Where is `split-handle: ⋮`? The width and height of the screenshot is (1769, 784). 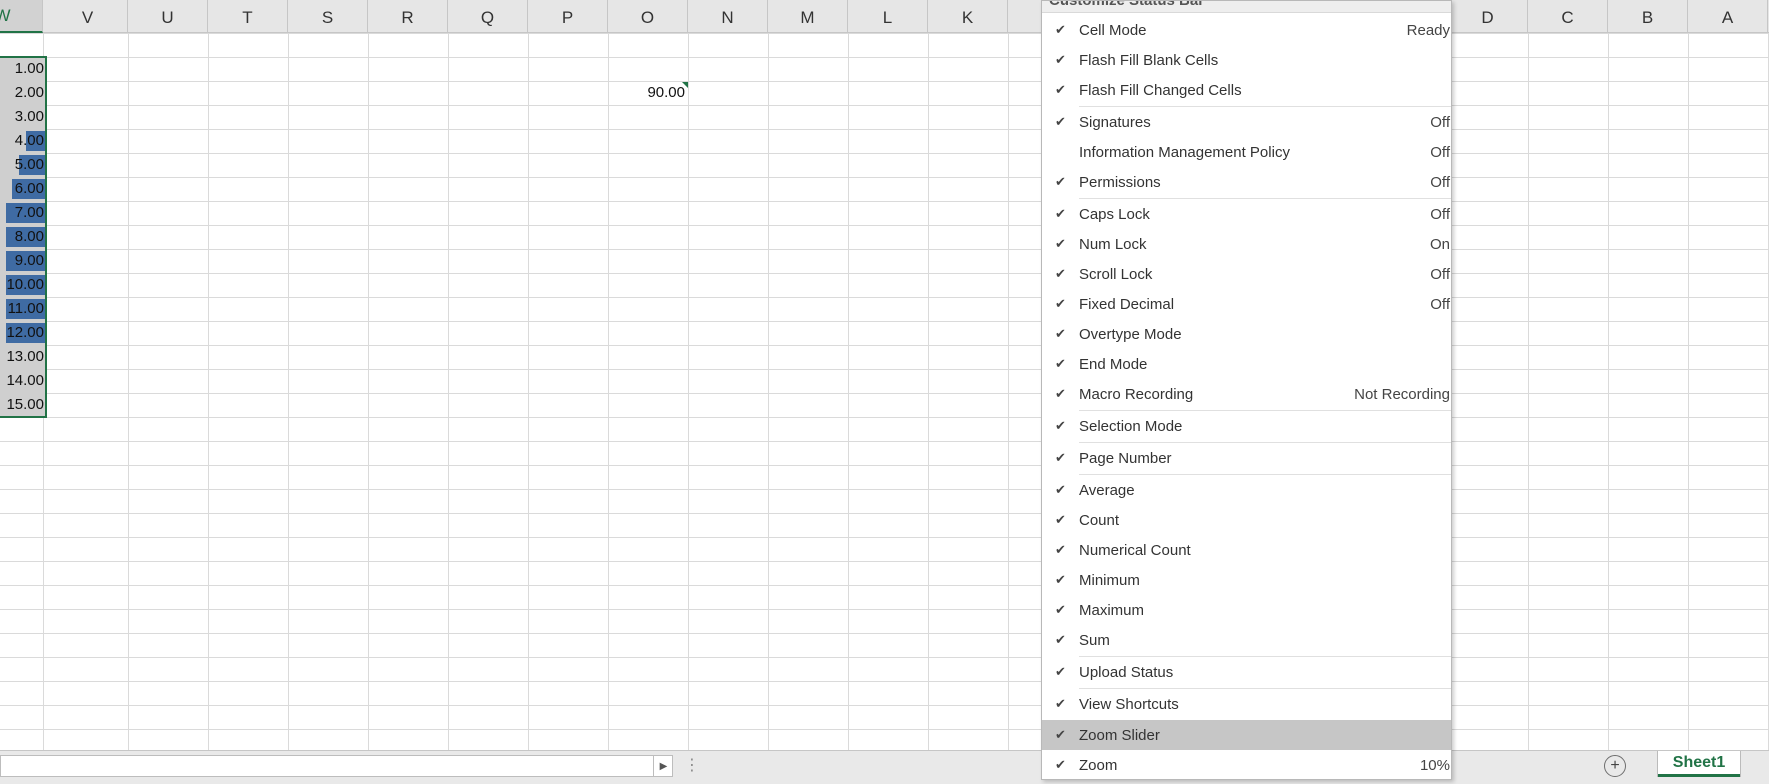
split-handle: ⋮ is located at coordinates (692, 766).